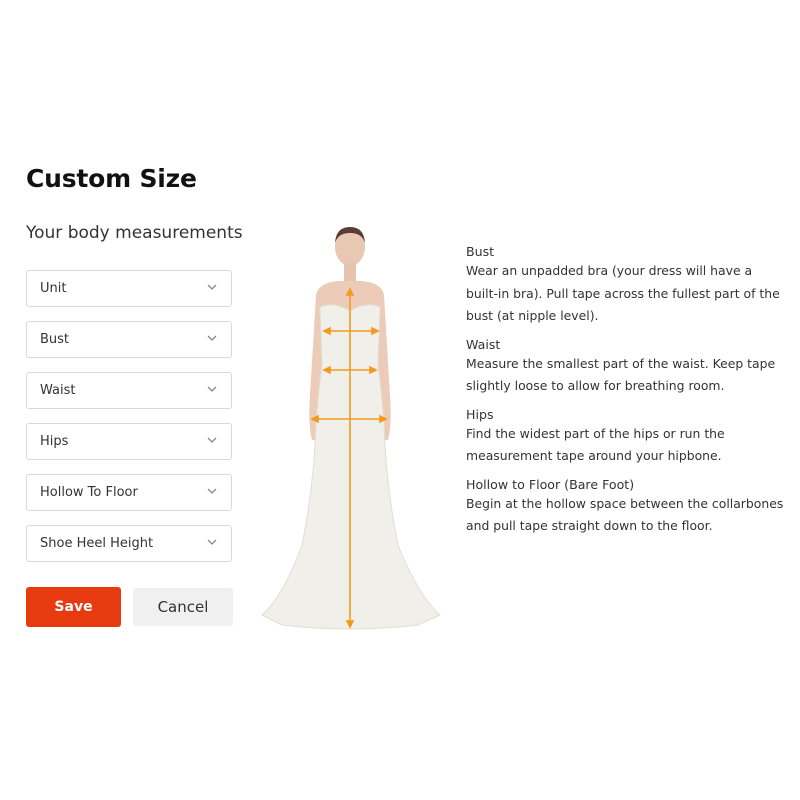 This screenshot has height=800, width=800. Describe the element at coordinates (480, 251) in the screenshot. I see `guide-heading: Bust` at that location.